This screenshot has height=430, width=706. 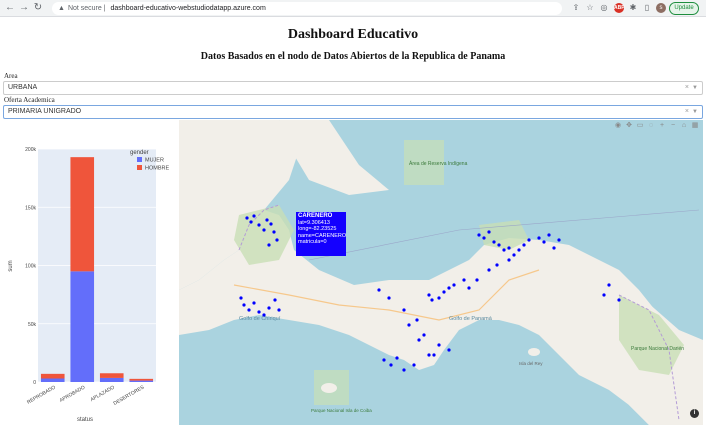 What do you see at coordinates (629, 126) in the screenshot?
I see `pan-icon: ✥` at bounding box center [629, 126].